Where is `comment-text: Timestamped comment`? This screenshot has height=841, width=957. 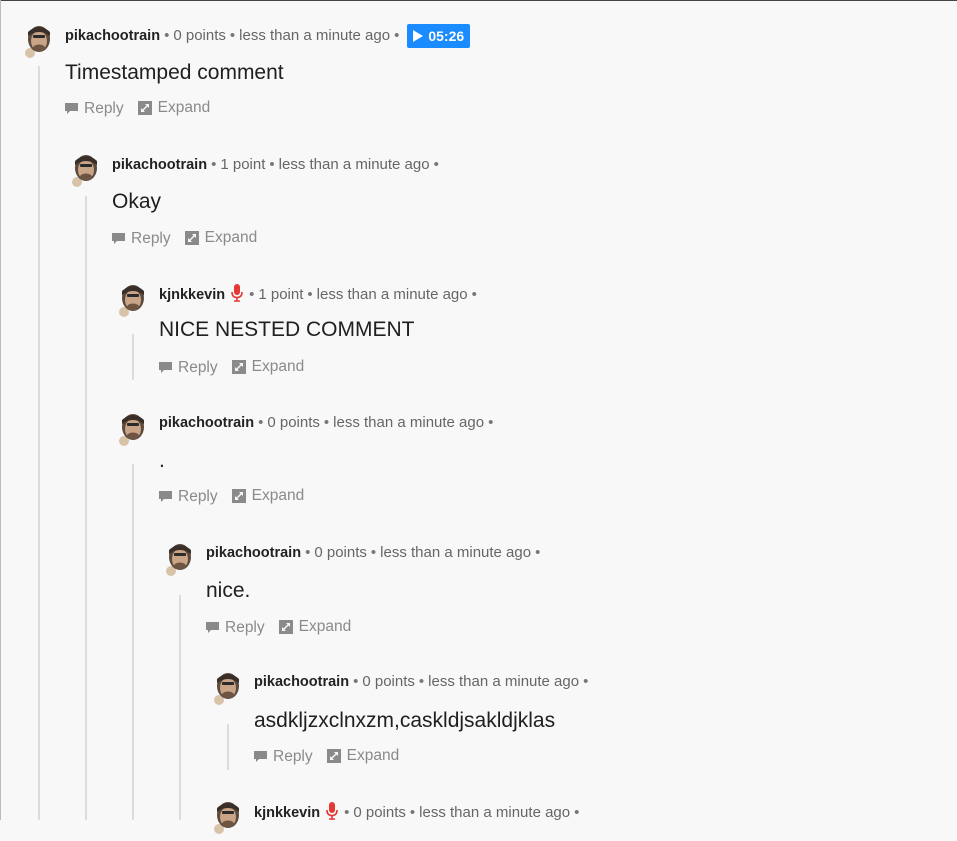
comment-text: Timestamped comment is located at coordinates (174, 72).